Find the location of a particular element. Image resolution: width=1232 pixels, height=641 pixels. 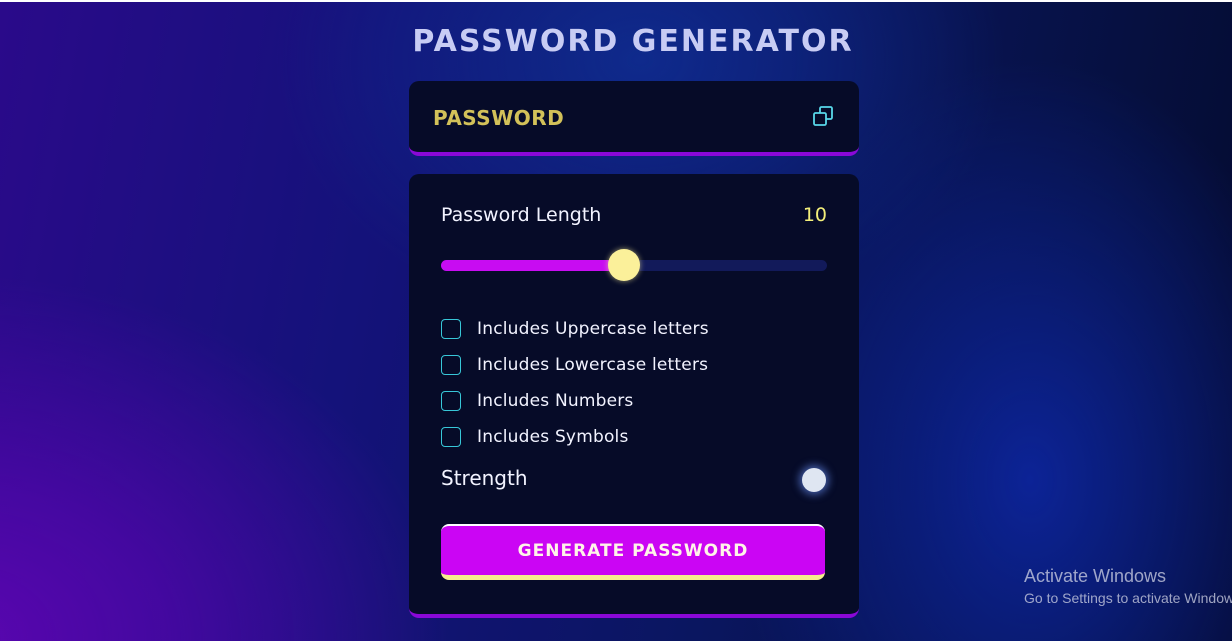

strength-indicator is located at coordinates (814, 480).